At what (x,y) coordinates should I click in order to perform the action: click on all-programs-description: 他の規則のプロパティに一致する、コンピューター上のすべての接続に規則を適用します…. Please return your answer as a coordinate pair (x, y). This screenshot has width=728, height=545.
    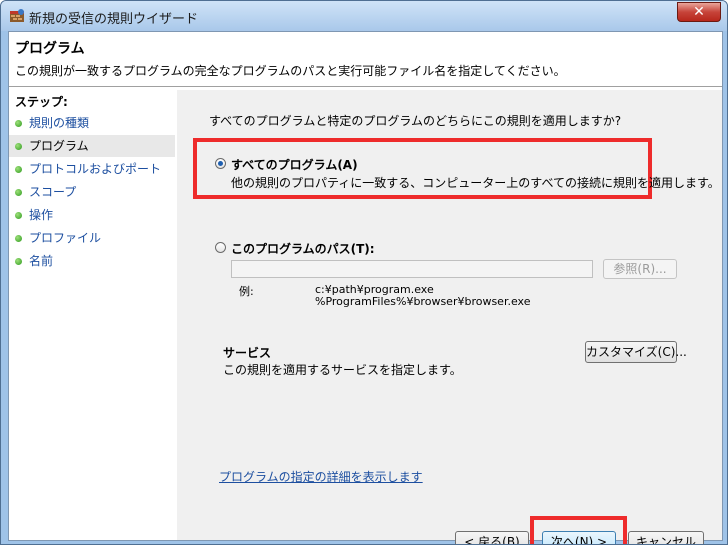
    Looking at the image, I should click on (475, 183).